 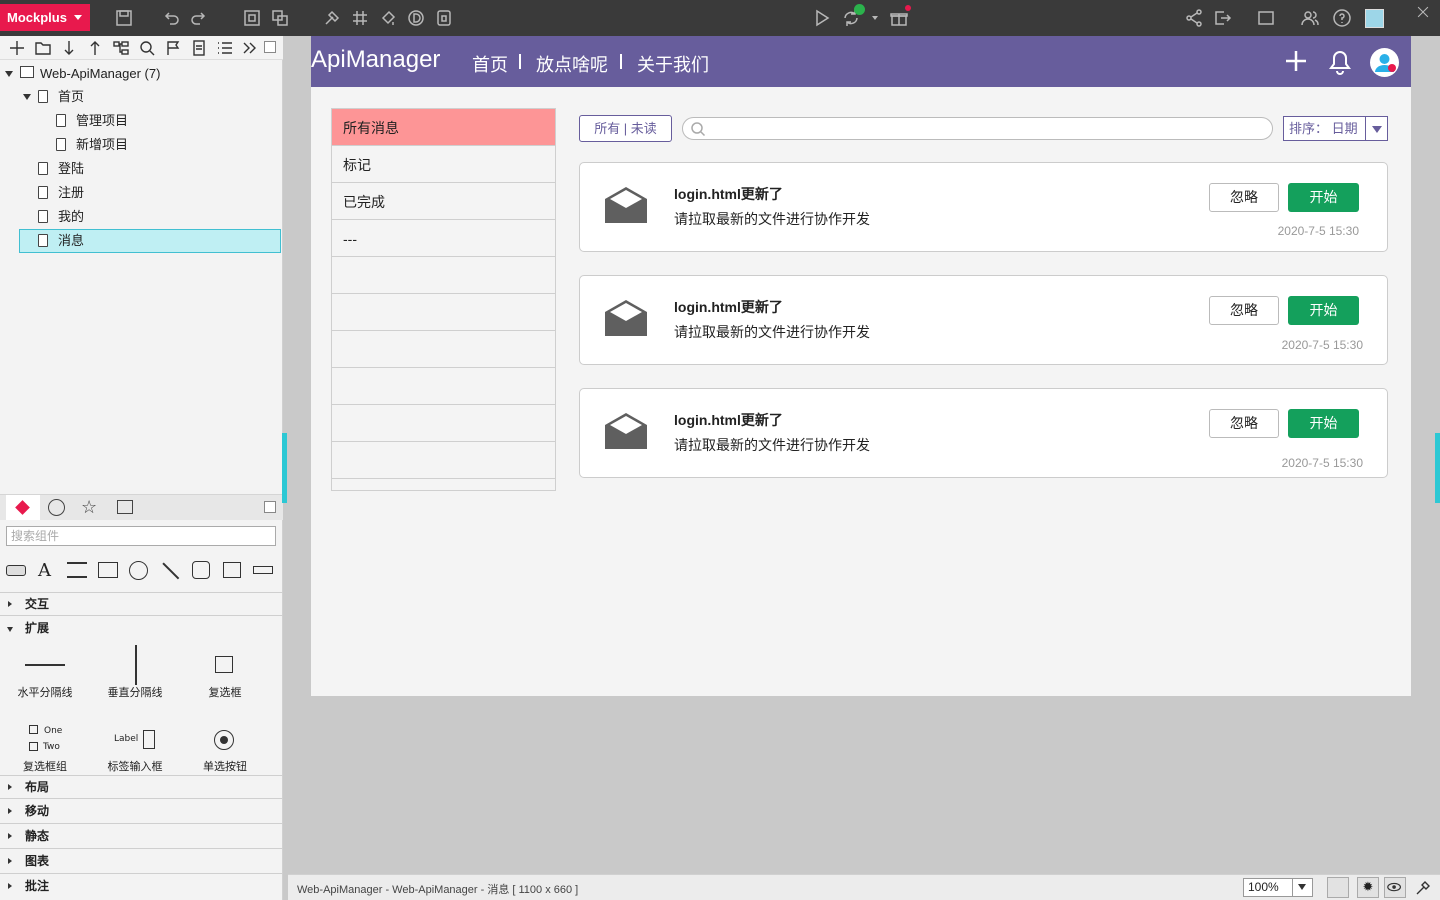 What do you see at coordinates (1318, 231) in the screenshot?
I see `message-time: 2020-7-5 15:30` at bounding box center [1318, 231].